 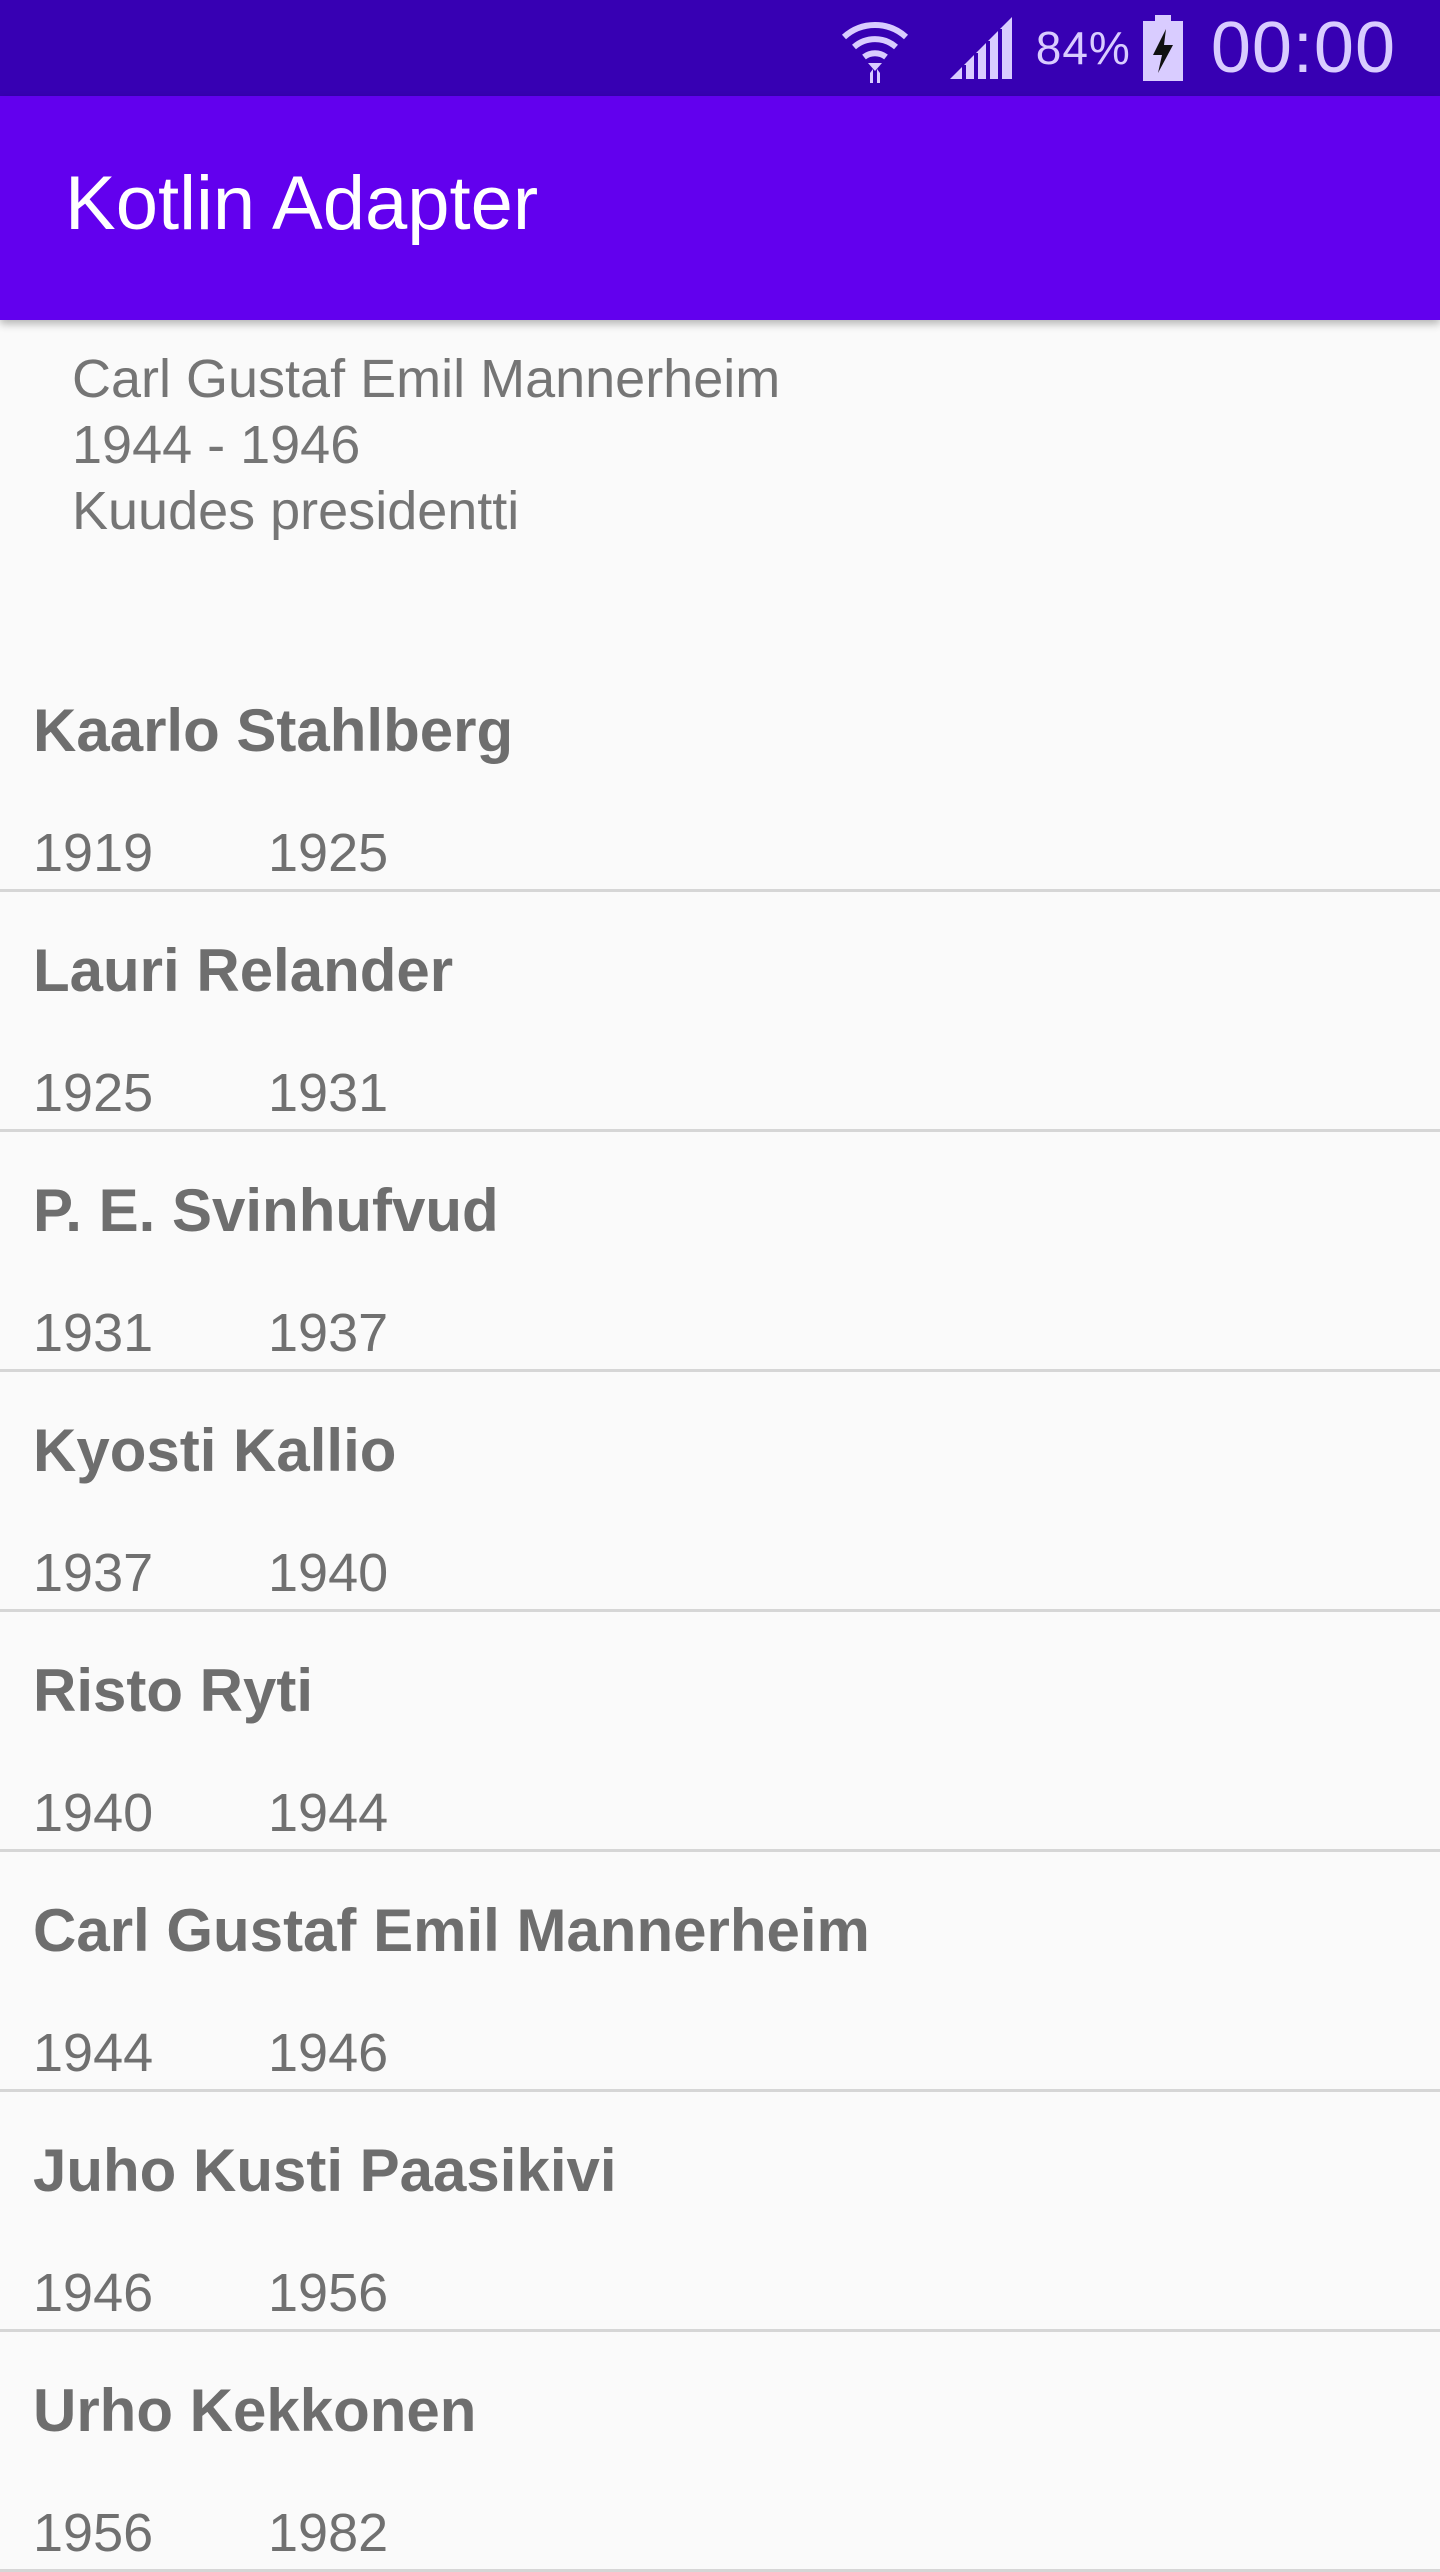 I want to click on detail-years: 1944 - 1946, so click(x=216, y=445).